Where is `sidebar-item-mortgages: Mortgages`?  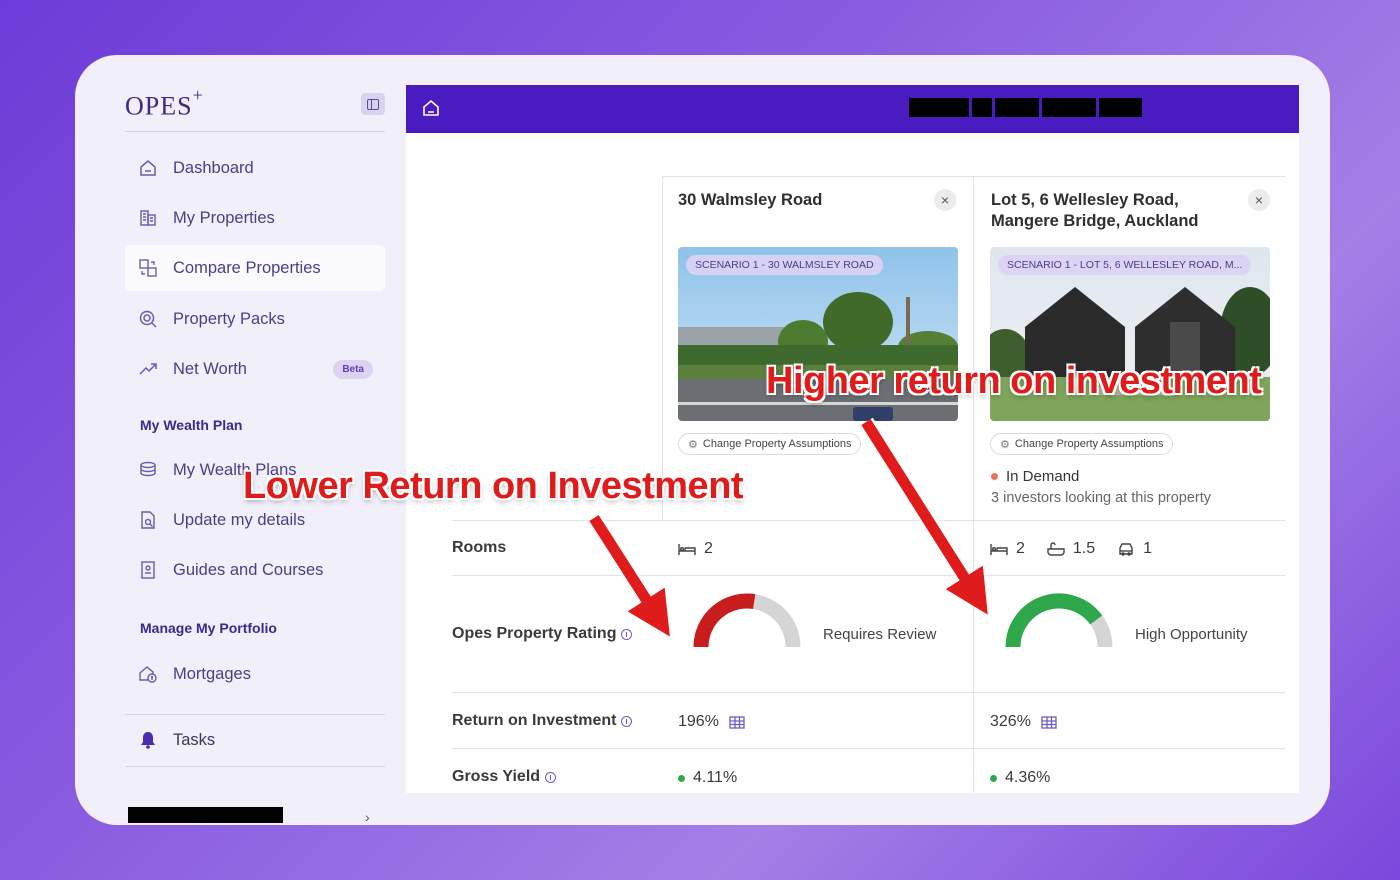 sidebar-item-mortgages: Mortgages is located at coordinates (255, 674).